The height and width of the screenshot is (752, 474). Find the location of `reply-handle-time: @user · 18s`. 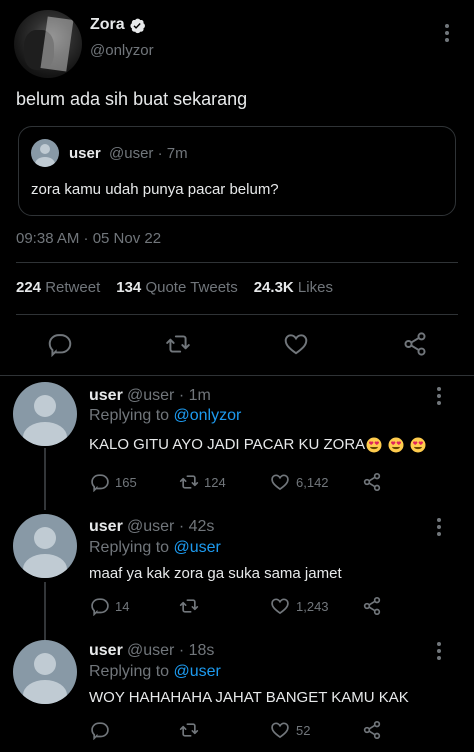

reply-handle-time: @user · 18s is located at coordinates (171, 650).